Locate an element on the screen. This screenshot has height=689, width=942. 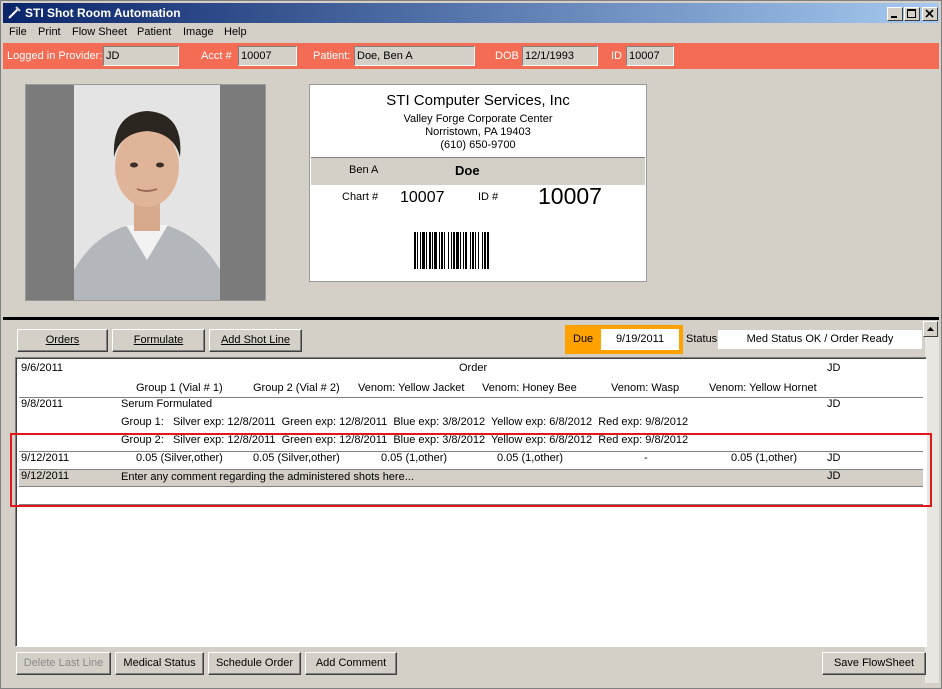
order-date: 9/6/2011 is located at coordinates (42, 368).